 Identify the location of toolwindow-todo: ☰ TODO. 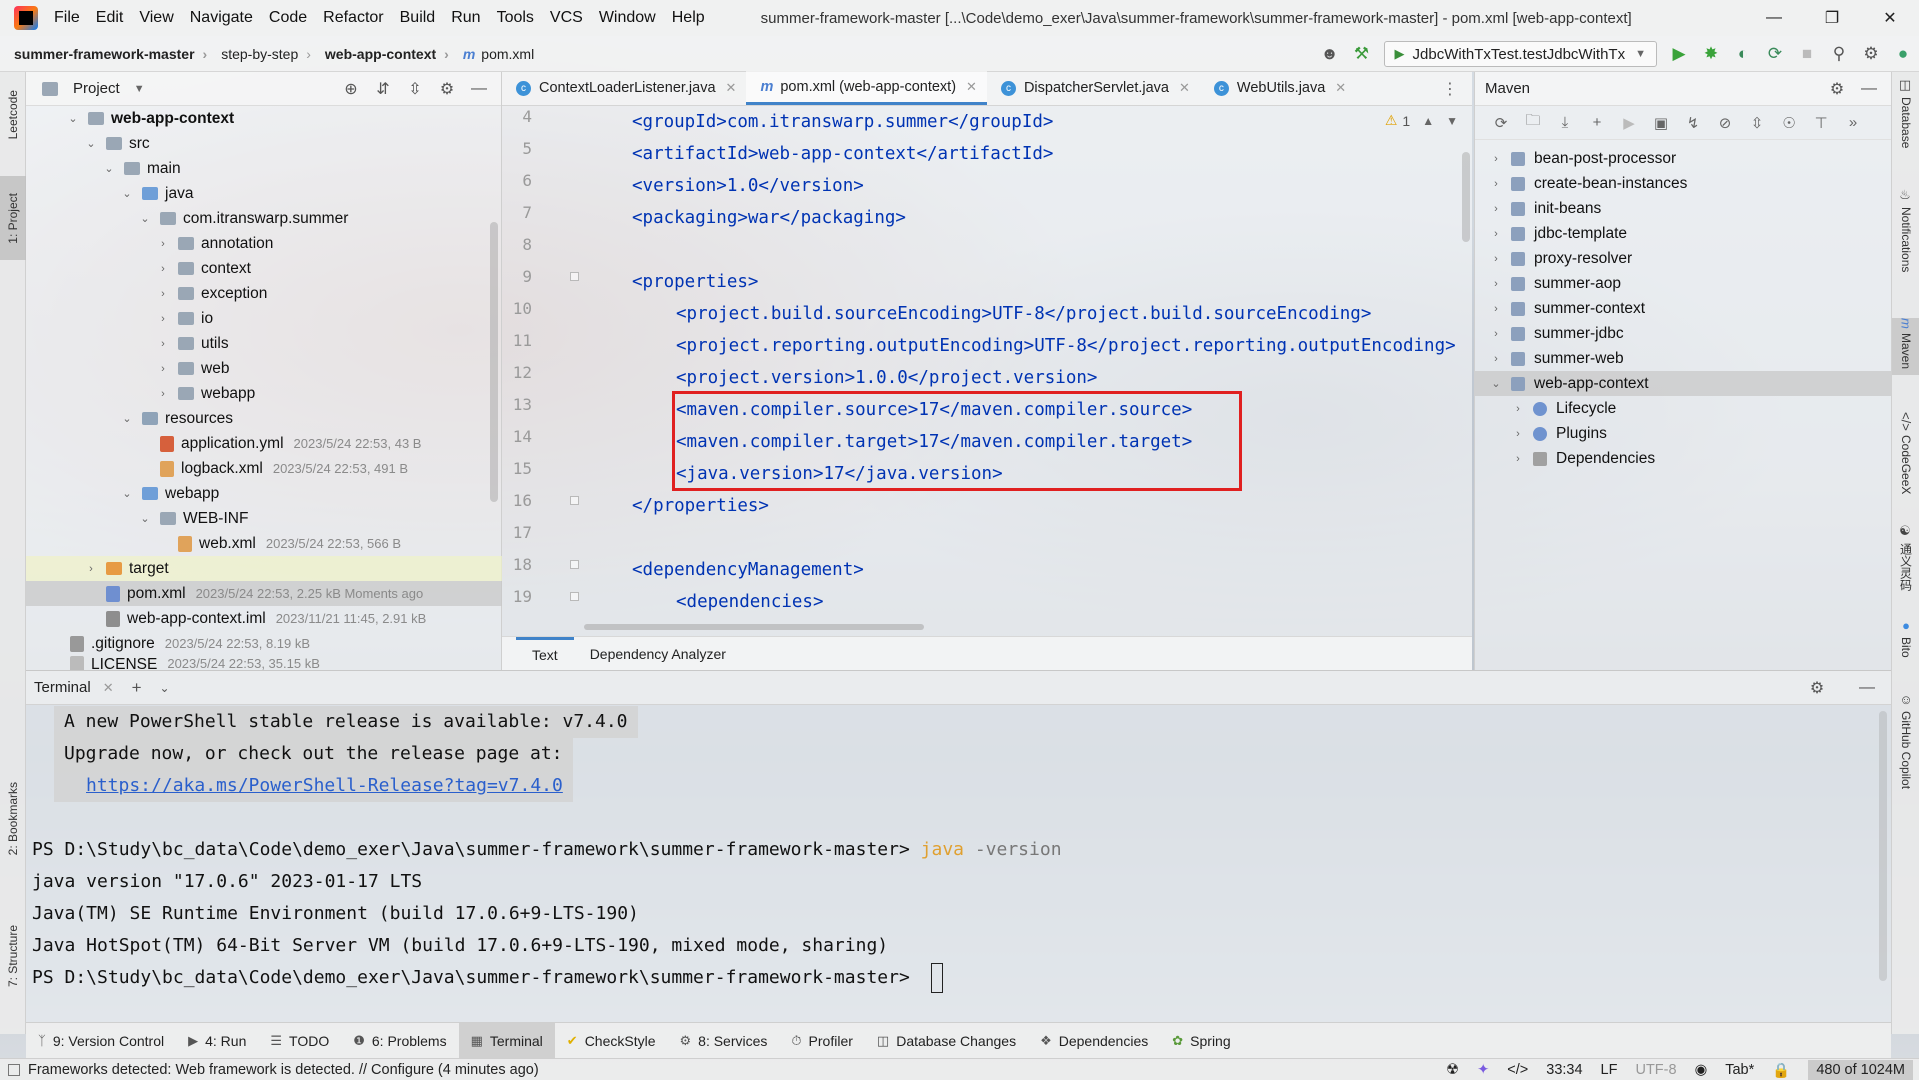
(299, 1041).